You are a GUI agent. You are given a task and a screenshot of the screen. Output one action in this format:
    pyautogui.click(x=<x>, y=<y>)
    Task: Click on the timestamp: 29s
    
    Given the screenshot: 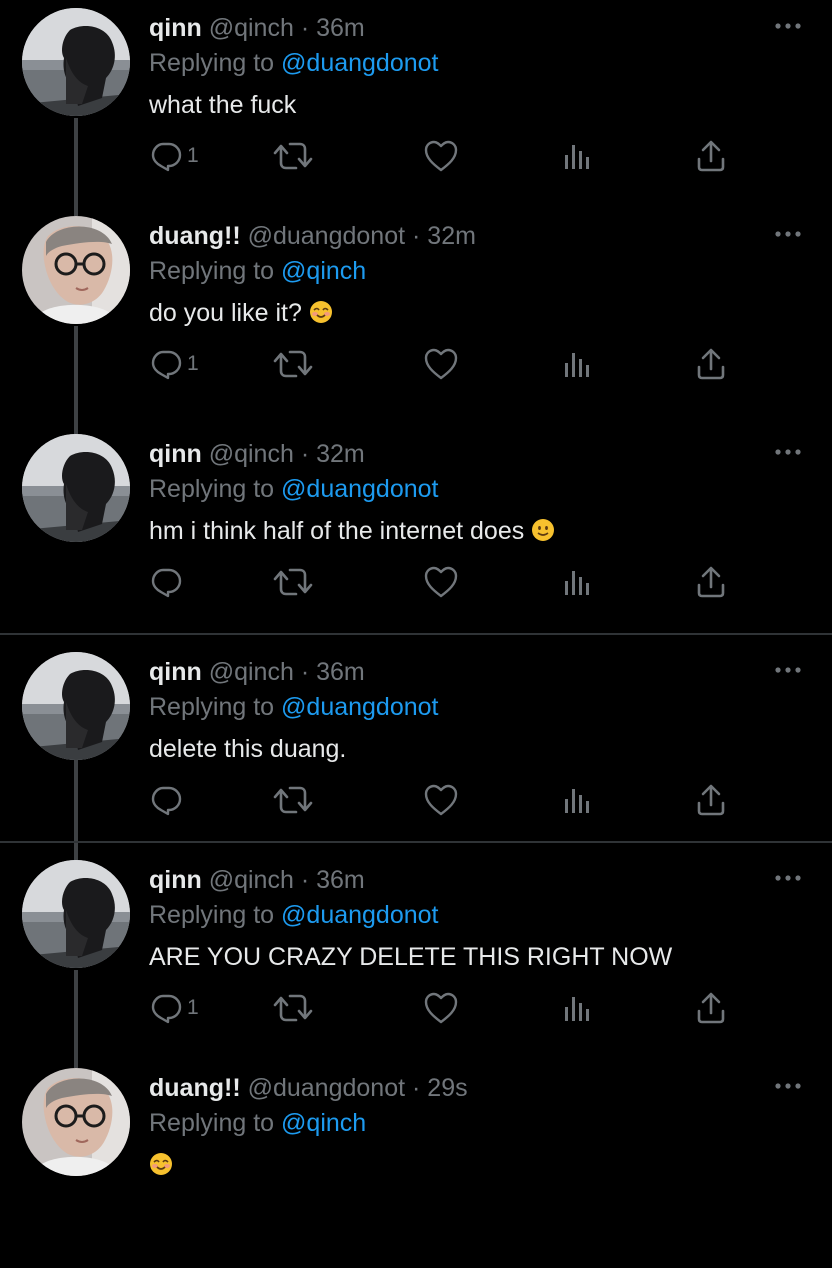 What is the action you would take?
    pyautogui.click(x=447, y=1088)
    